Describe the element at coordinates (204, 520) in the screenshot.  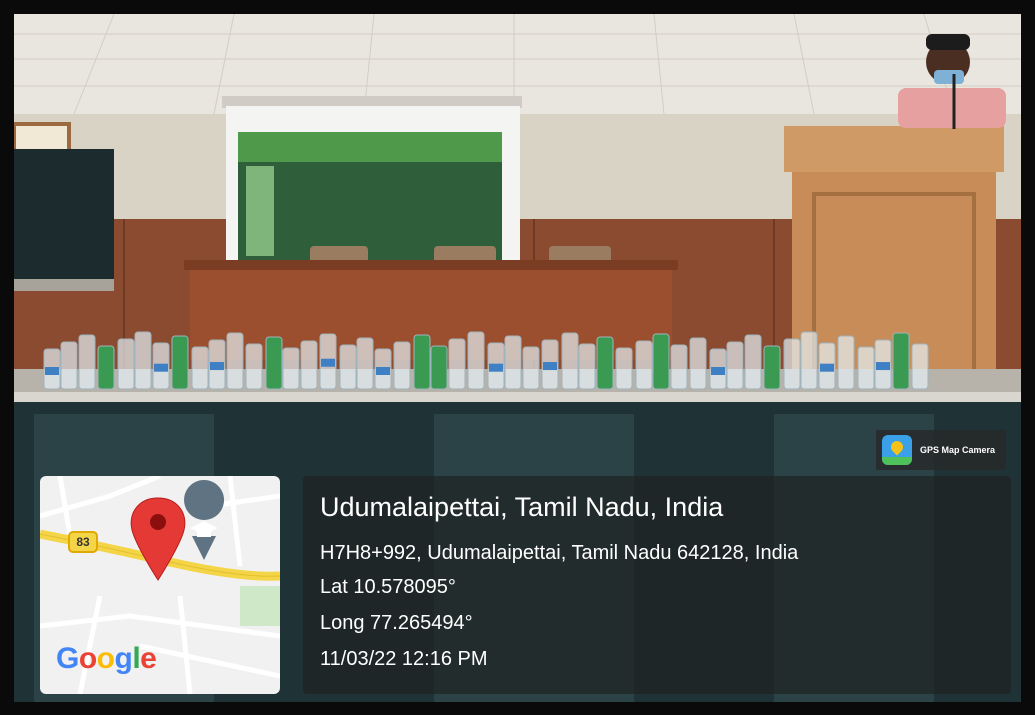
I see `graduation-cap-icon` at that location.